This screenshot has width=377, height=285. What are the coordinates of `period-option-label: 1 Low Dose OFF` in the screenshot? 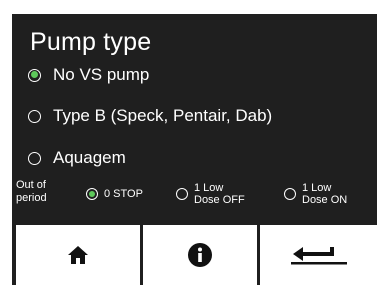 It's located at (219, 194).